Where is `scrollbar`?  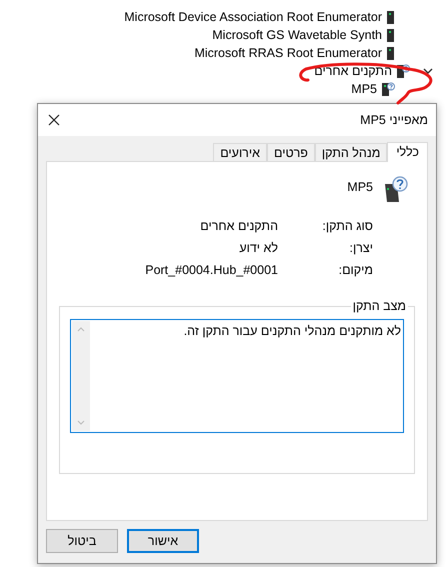 scrollbar is located at coordinates (81, 376).